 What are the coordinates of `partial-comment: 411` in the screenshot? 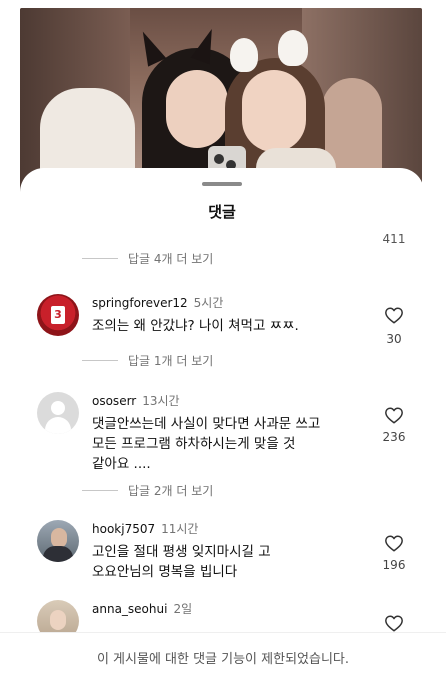 It's located at (222, 234).